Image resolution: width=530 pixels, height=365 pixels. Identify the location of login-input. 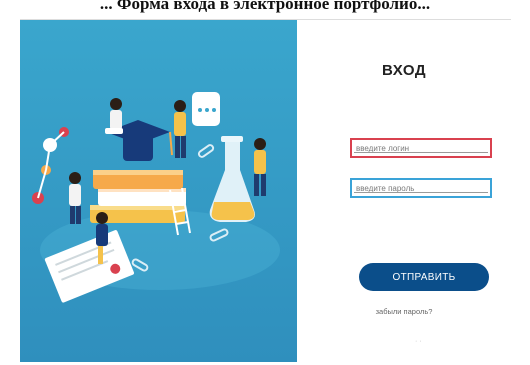
(421, 148).